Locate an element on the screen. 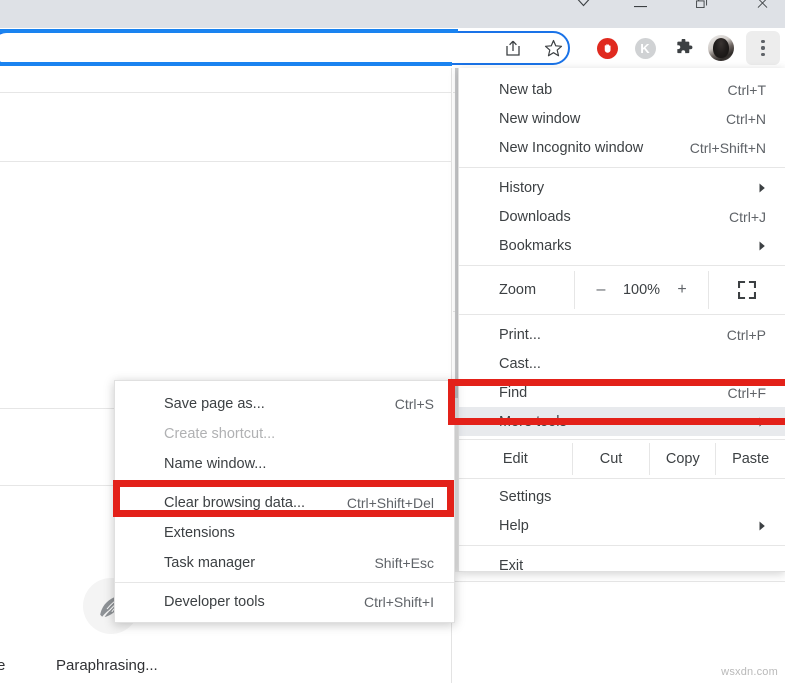 This screenshot has width=785, height=683. menu-item-label: Settings is located at coordinates (525, 496).